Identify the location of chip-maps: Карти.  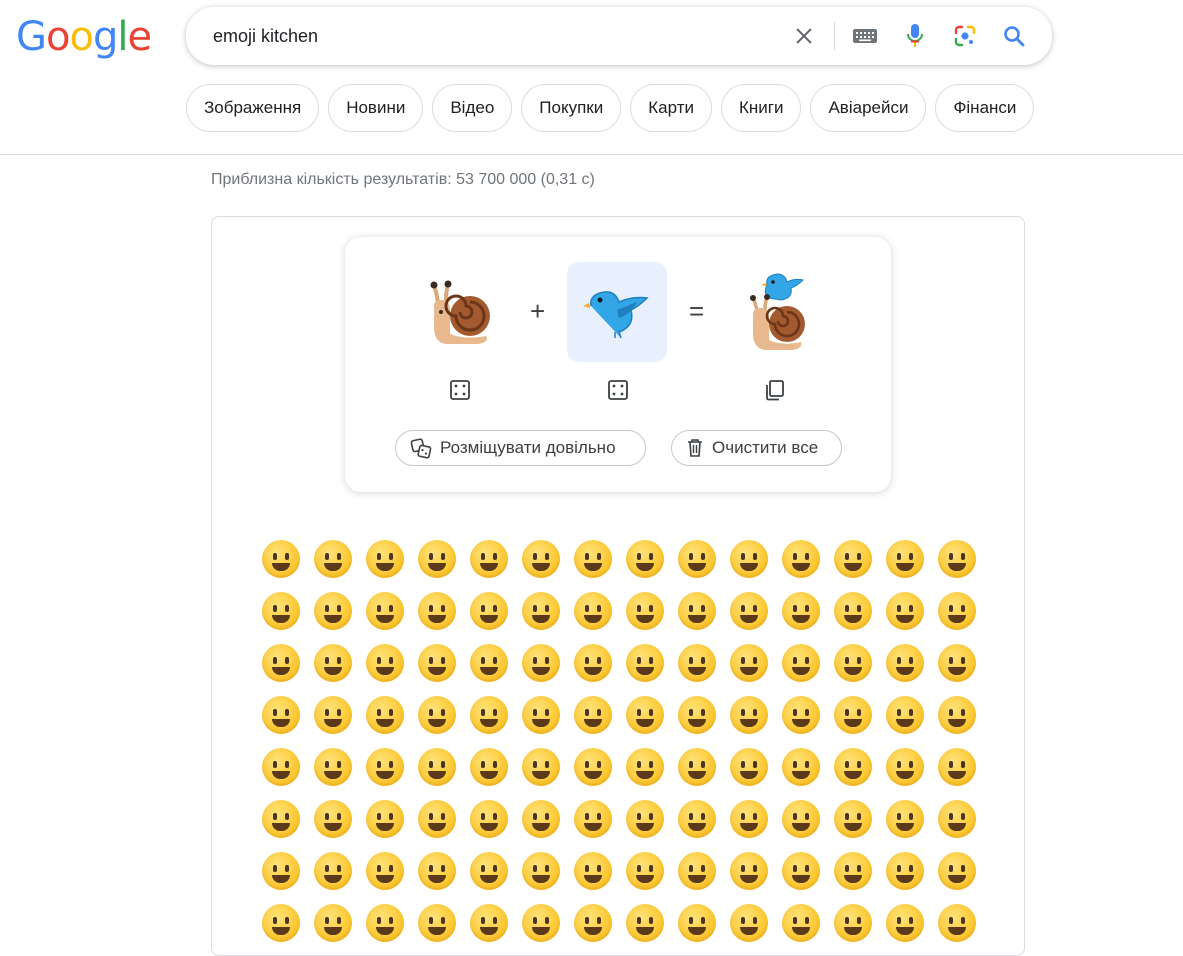
(671, 108).